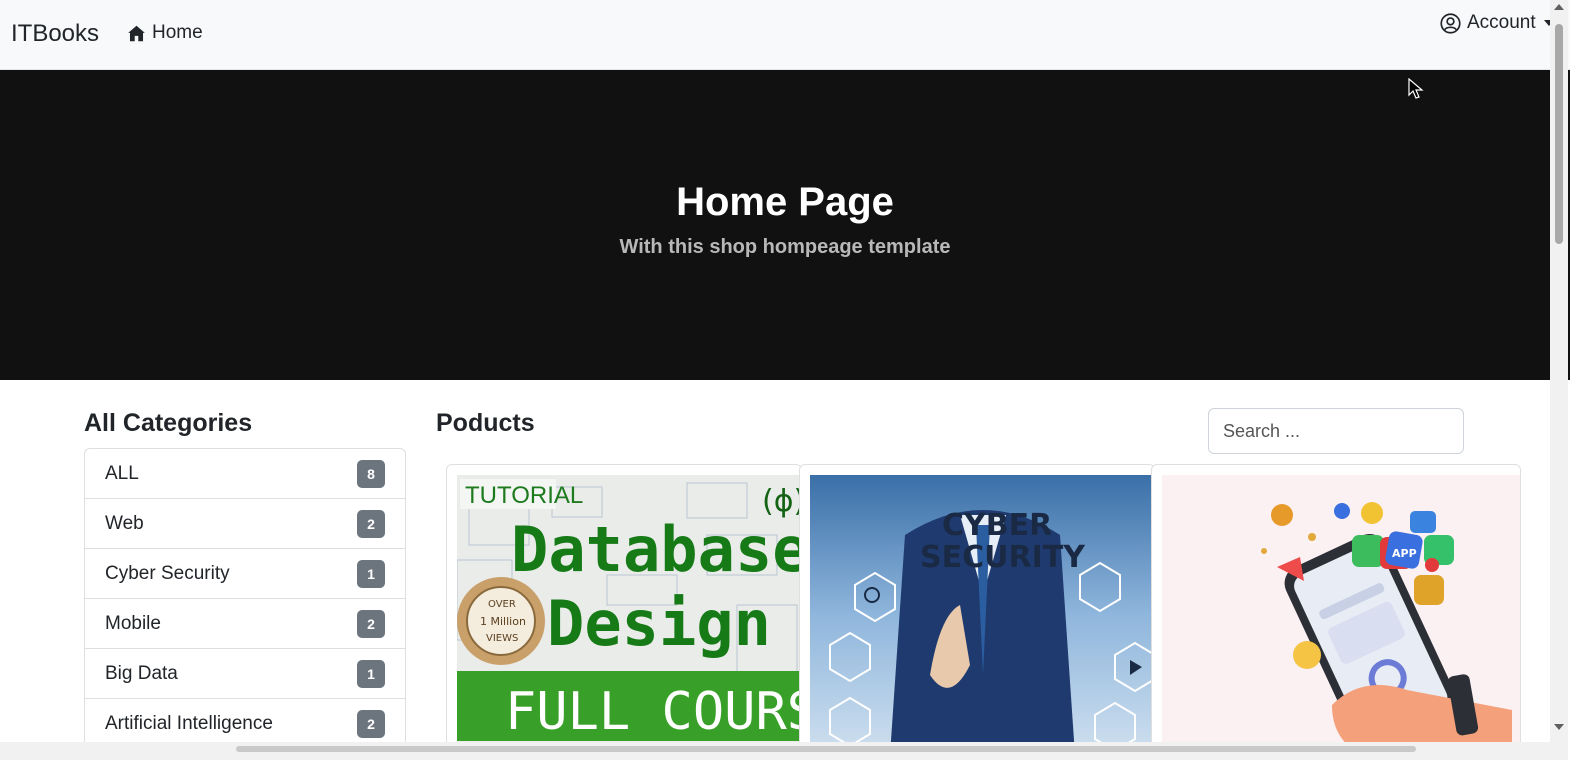 The width and height of the screenshot is (1588, 760). I want to click on product-image: CYBER SECURITY, so click(982, 614).